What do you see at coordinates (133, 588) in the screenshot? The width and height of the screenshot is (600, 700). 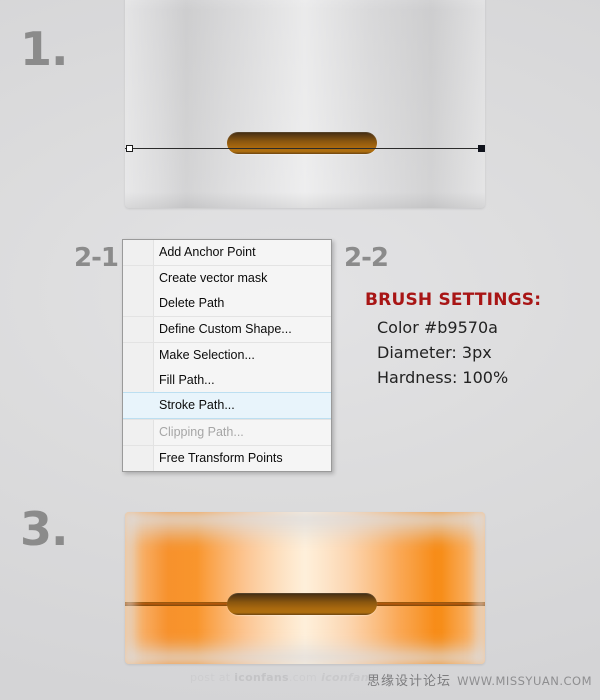 I see `artwork-left-blur` at bounding box center [133, 588].